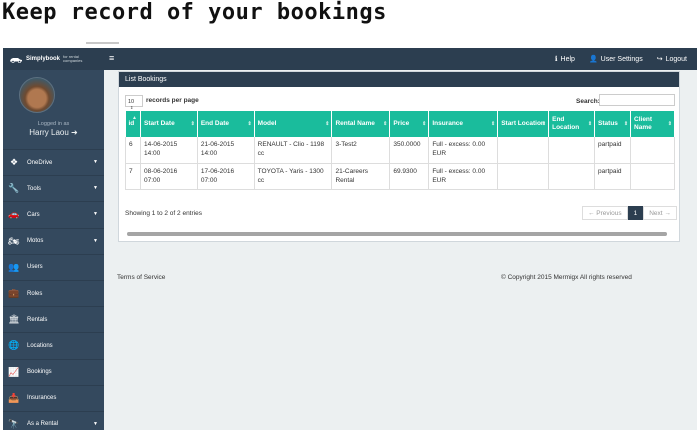 The image size is (700, 430). Describe the element at coordinates (14, 240) in the screenshot. I see `motorcycle-icon: 🏍` at that location.